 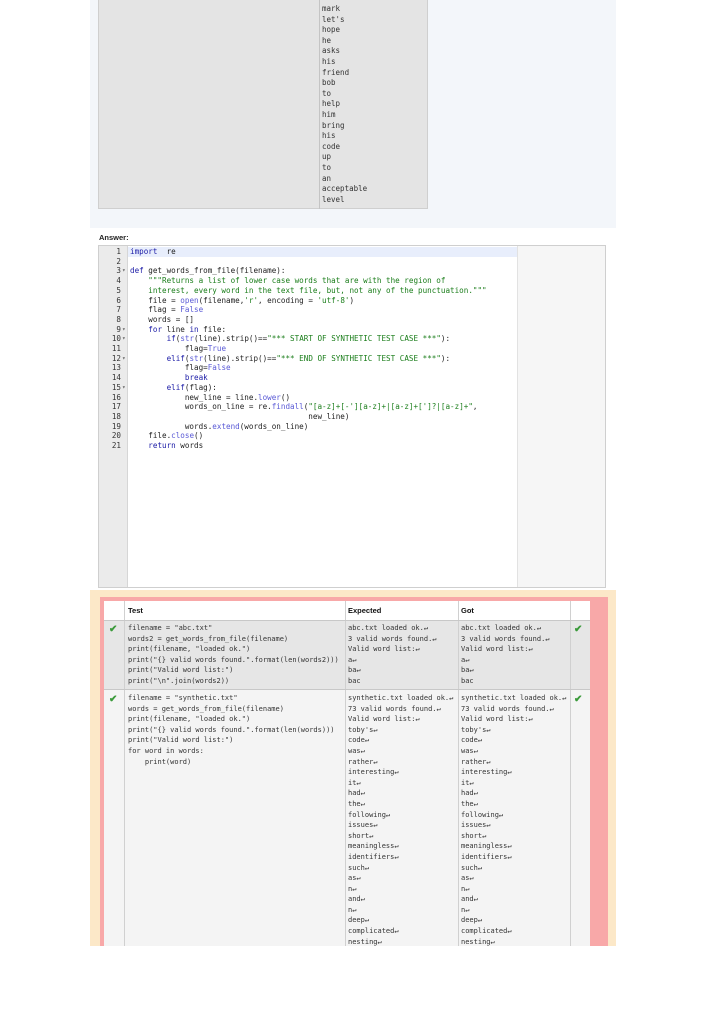 What do you see at coordinates (329, 83) in the screenshot?
I see `expected-word: bob` at bounding box center [329, 83].